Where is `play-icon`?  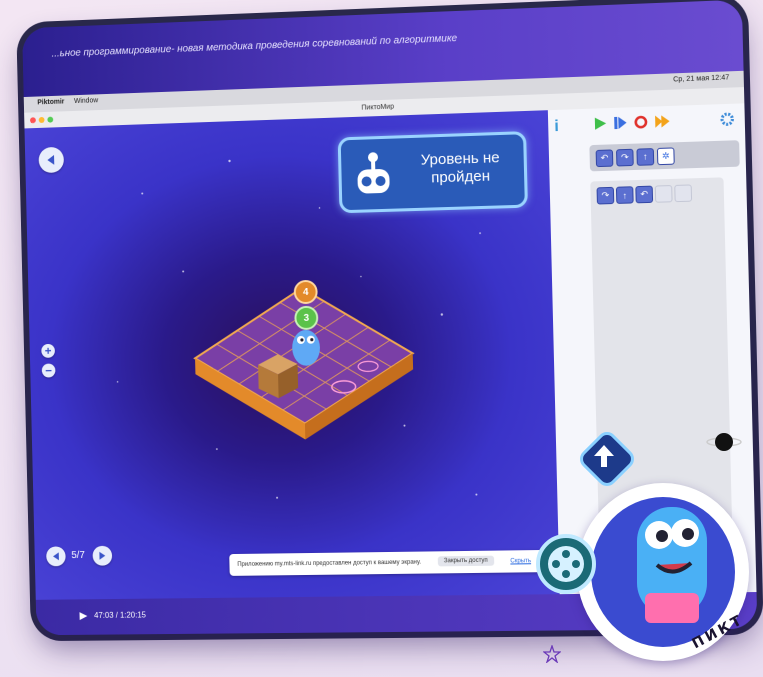 play-icon is located at coordinates (600, 123).